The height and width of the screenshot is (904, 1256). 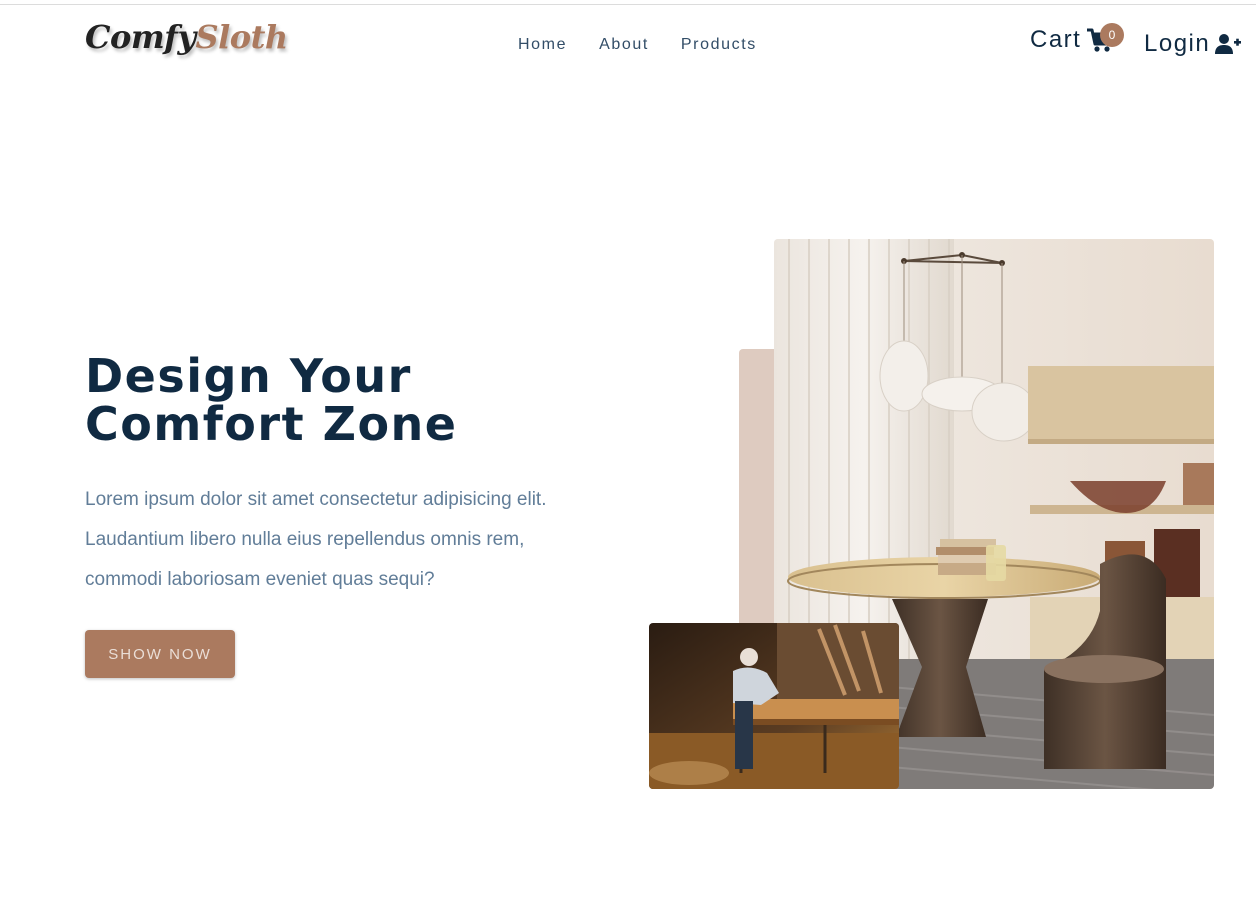 What do you see at coordinates (271, 424) in the screenshot?
I see `hero-title-line2: Comfort Zone` at bounding box center [271, 424].